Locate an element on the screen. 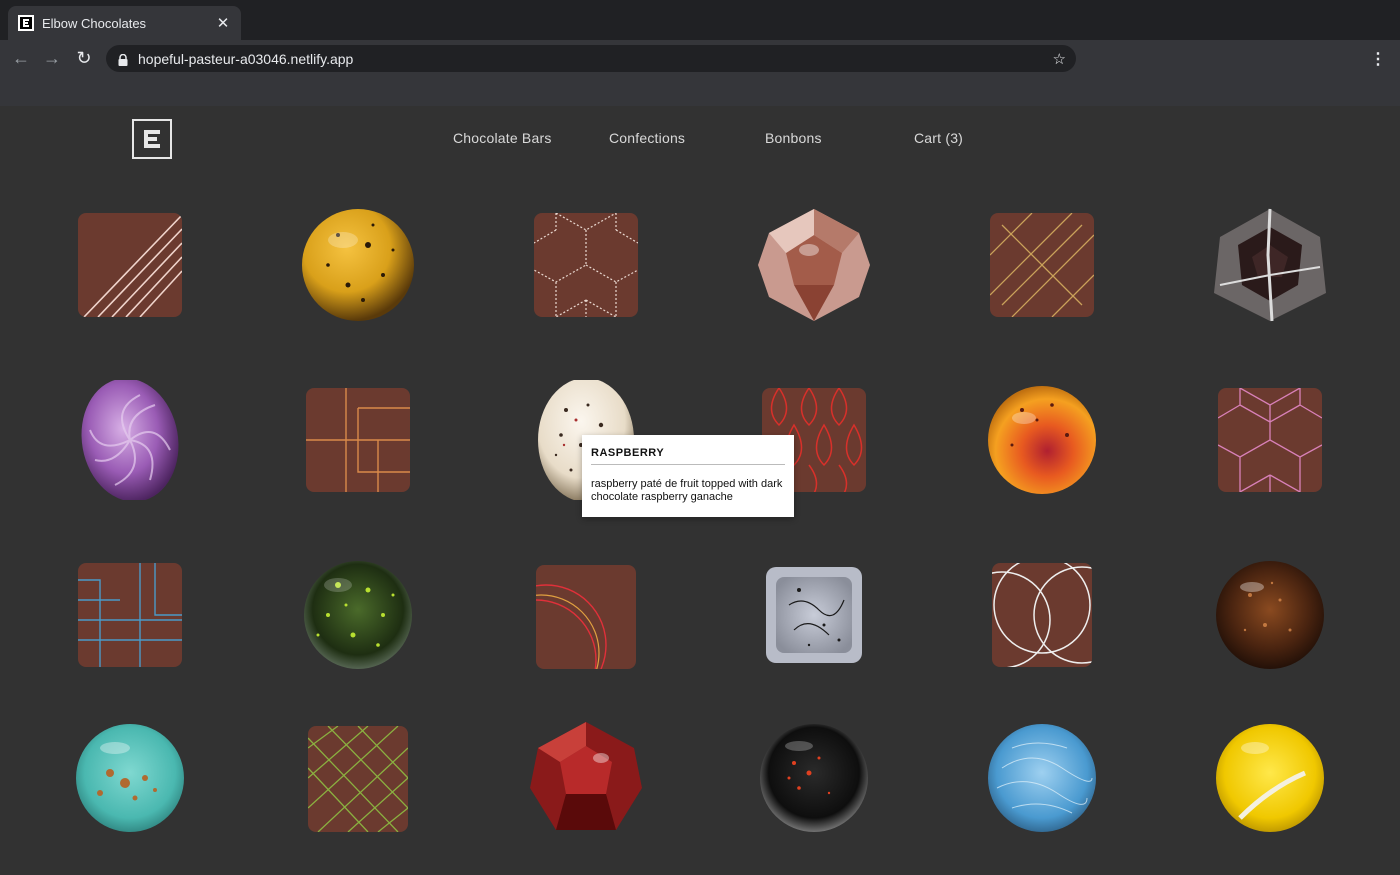  bar-blue-grid is located at coordinates (130, 615).